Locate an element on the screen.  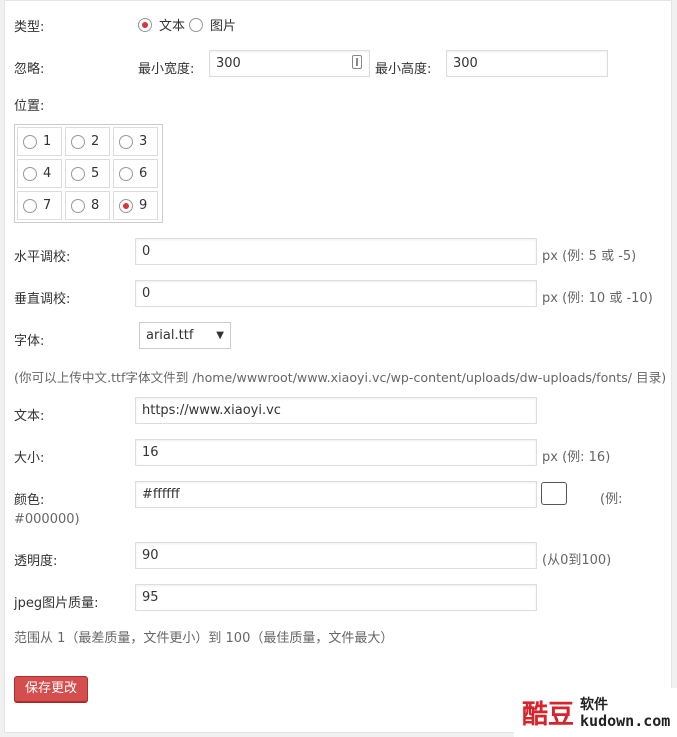
color-note-b: #000000) is located at coordinates (47, 519).